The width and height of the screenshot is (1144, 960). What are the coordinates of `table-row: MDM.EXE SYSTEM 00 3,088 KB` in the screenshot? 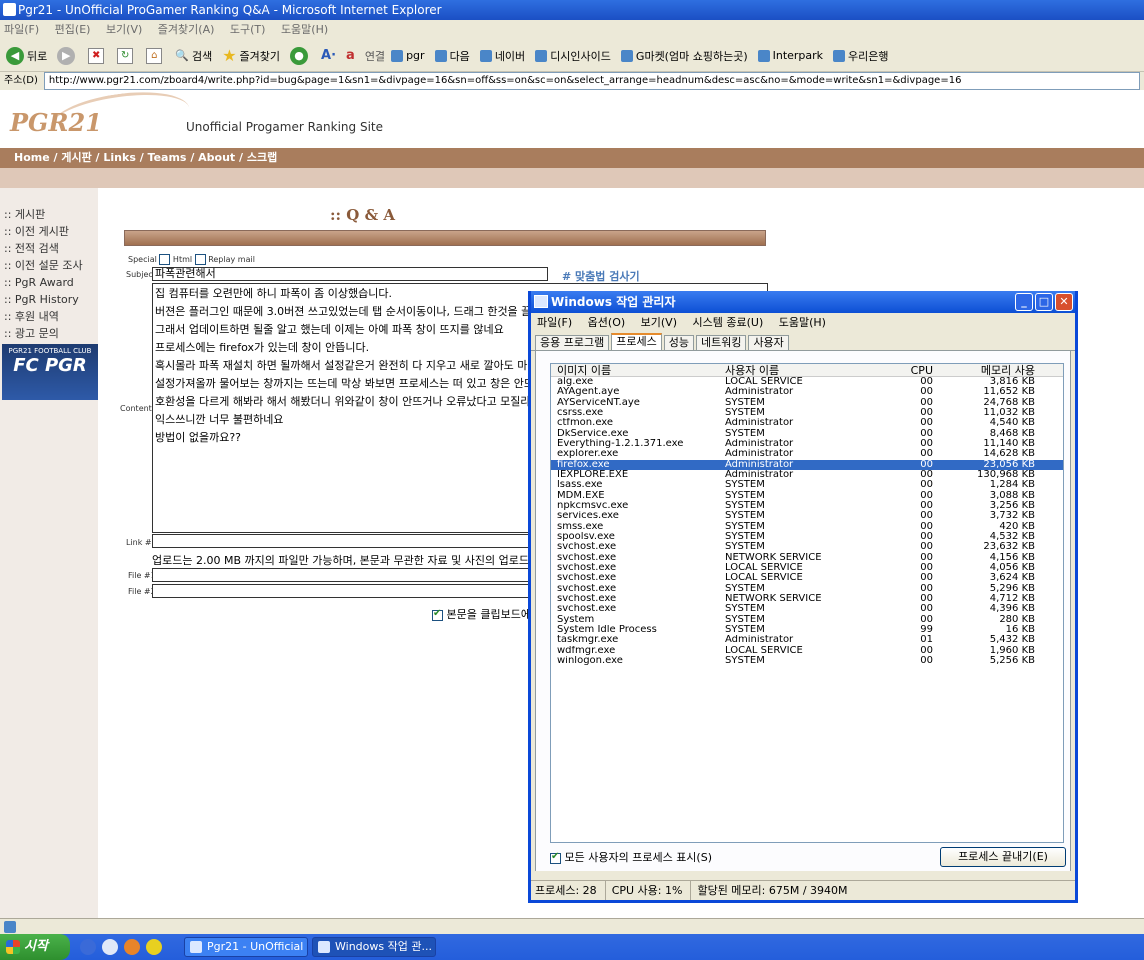 It's located at (807, 495).